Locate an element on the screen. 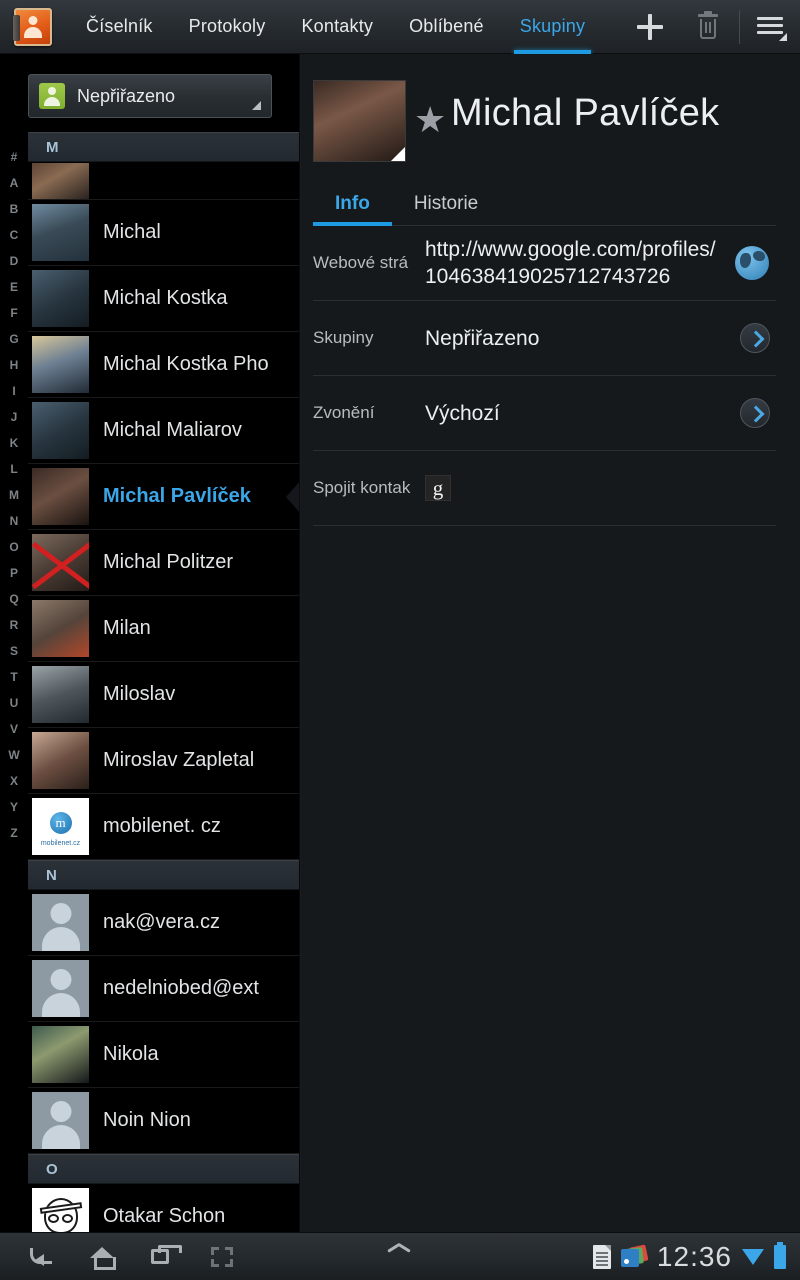 The image size is (800, 1280). index-letter: E is located at coordinates (14, 287).